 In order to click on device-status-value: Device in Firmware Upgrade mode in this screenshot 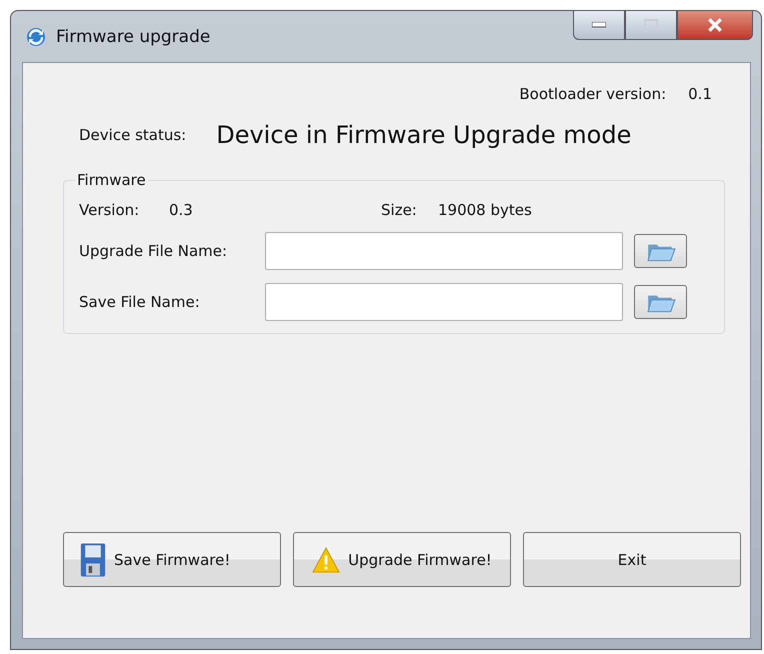, I will do `click(424, 135)`.